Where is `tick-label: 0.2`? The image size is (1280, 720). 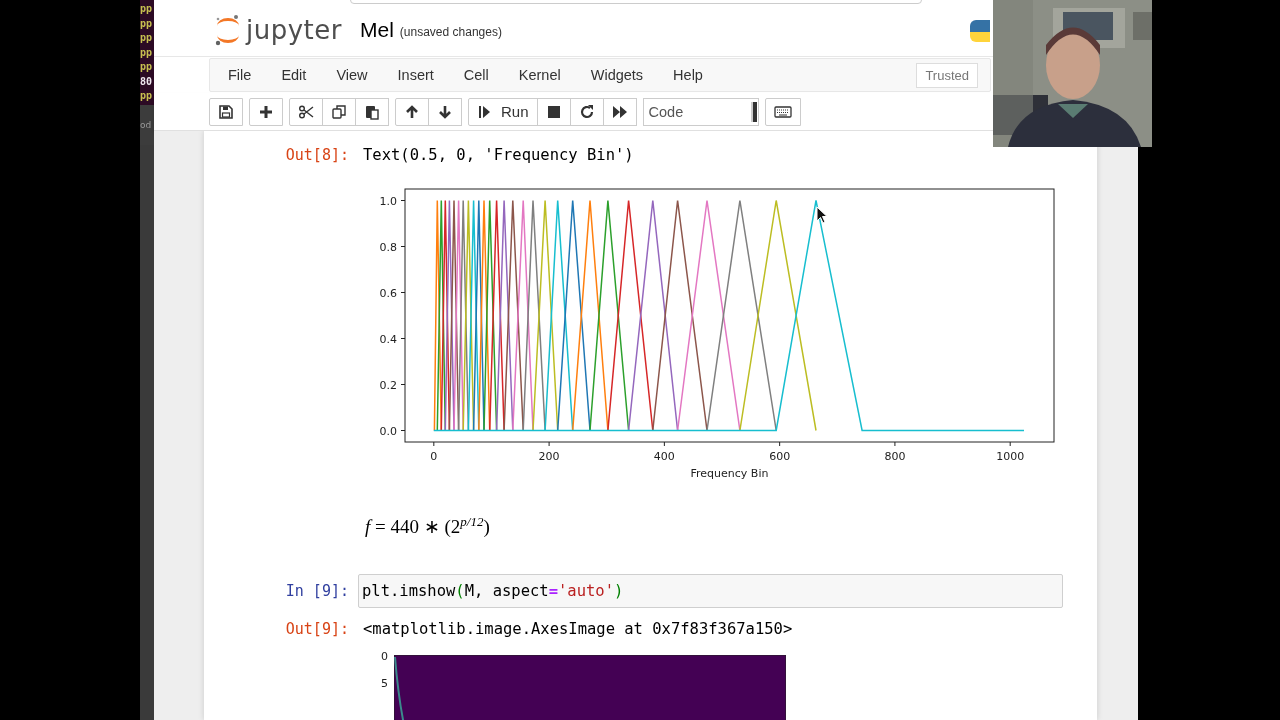 tick-label: 0.2 is located at coordinates (388, 385).